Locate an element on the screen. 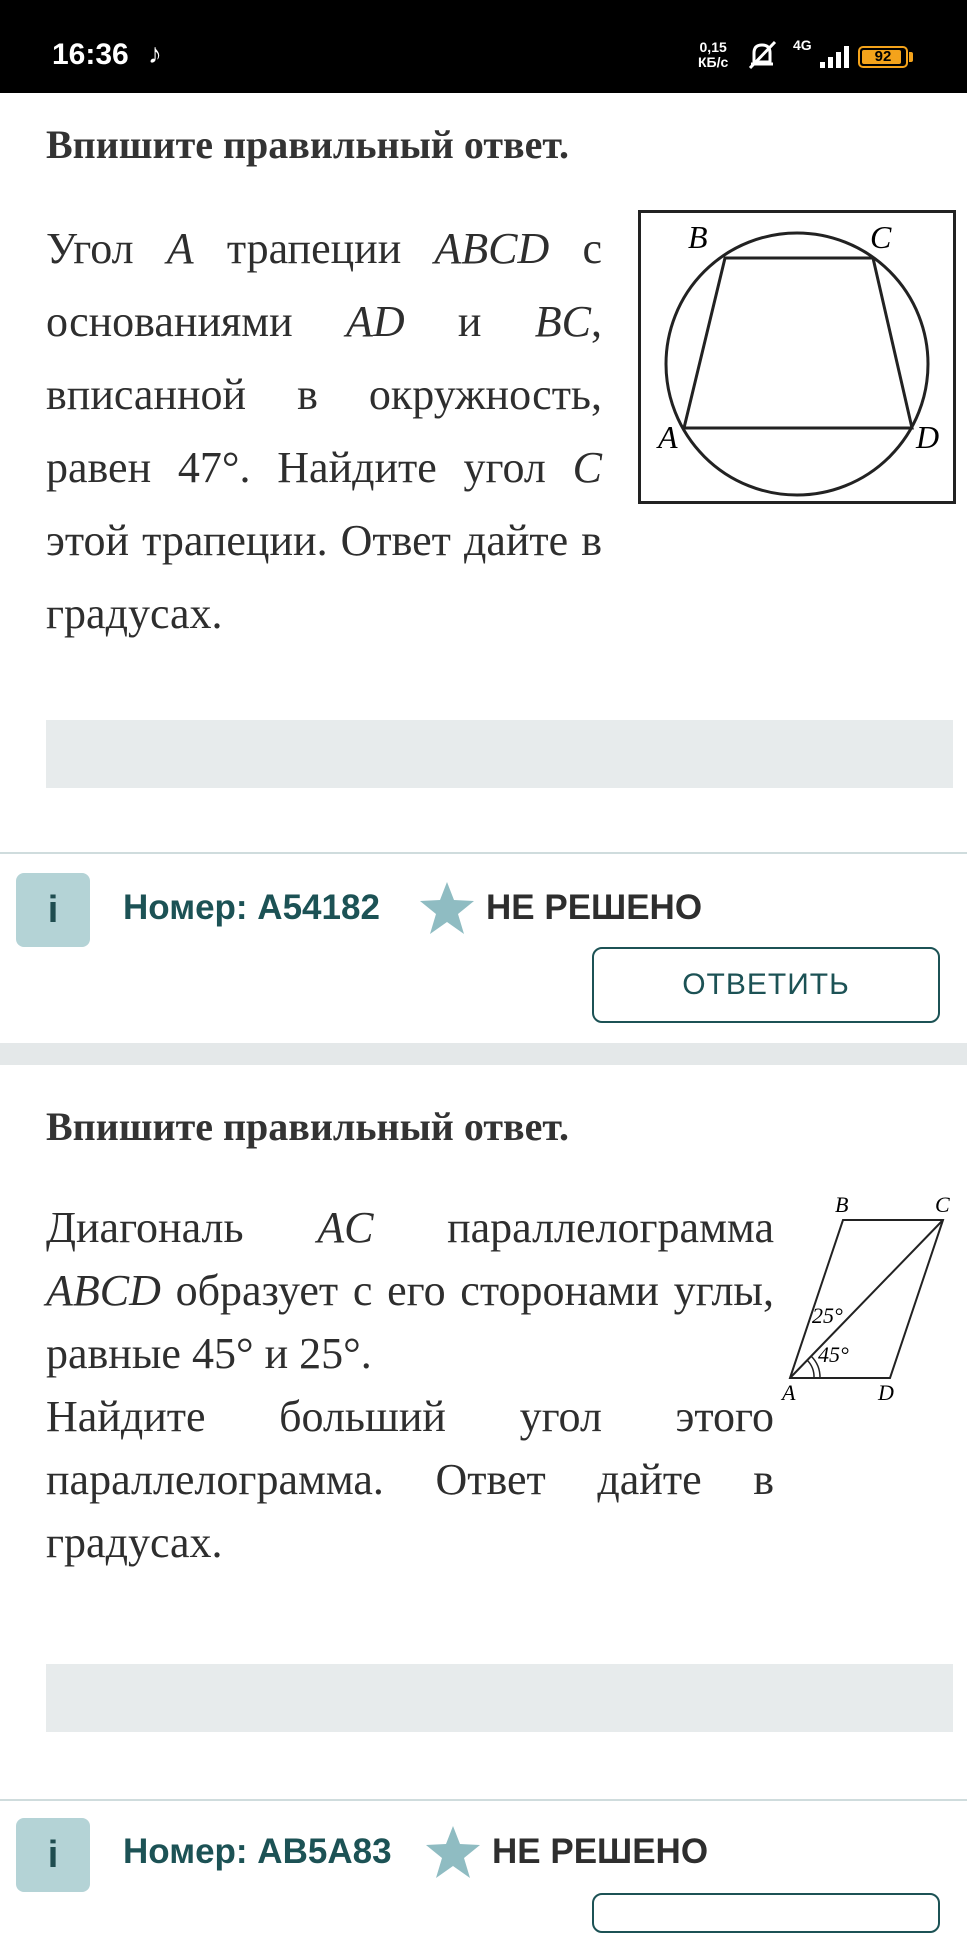 This screenshot has height=1933, width=967. text-part: Угол is located at coordinates (106, 248).